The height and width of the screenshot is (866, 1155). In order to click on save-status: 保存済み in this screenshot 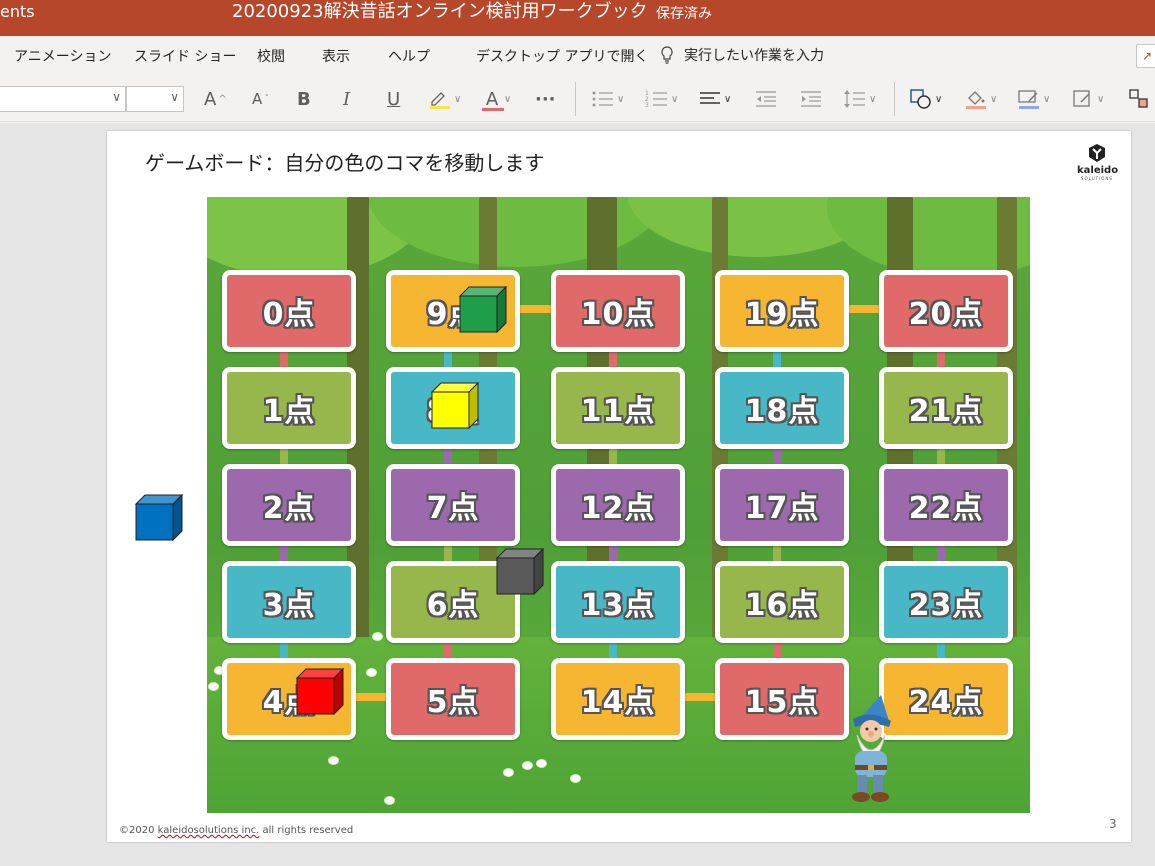, I will do `click(684, 14)`.